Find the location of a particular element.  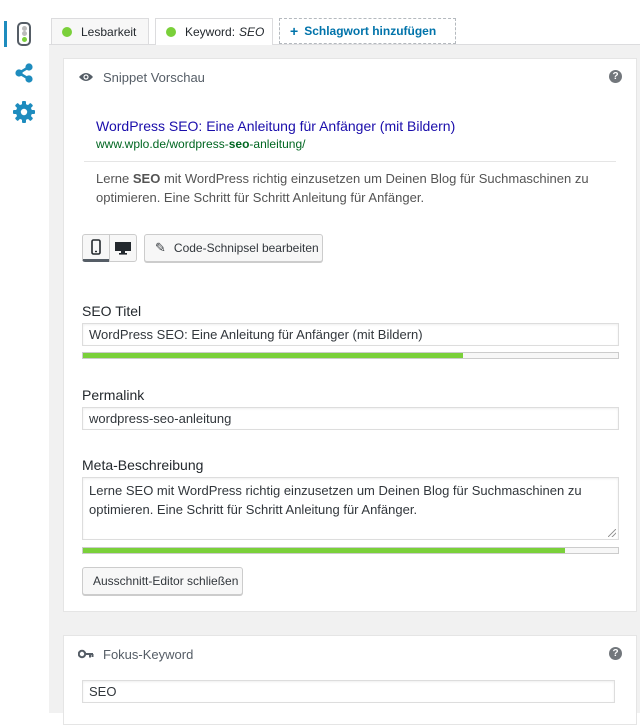

snippet-url-keyword: seo is located at coordinates (239, 144).